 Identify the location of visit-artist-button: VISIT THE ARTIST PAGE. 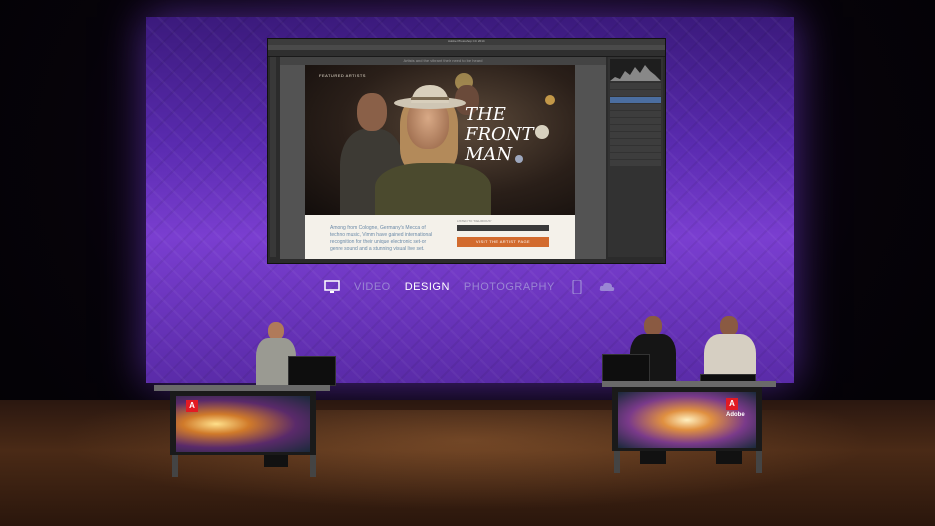
(503, 242).